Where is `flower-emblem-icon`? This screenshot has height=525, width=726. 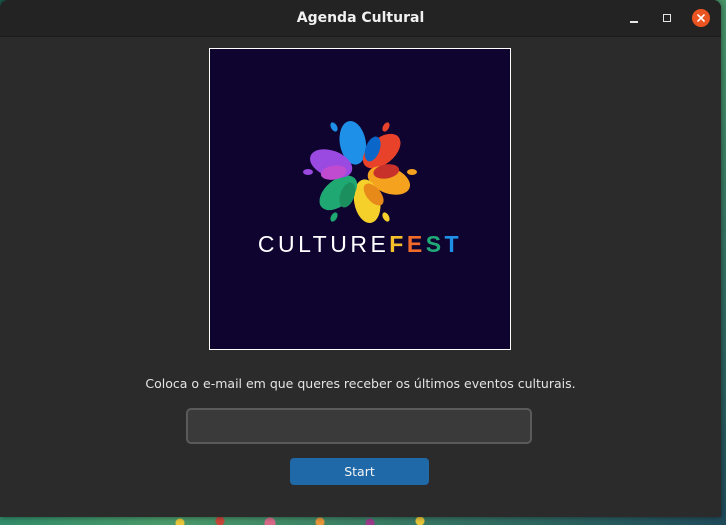 flower-emblem-icon is located at coordinates (360, 172).